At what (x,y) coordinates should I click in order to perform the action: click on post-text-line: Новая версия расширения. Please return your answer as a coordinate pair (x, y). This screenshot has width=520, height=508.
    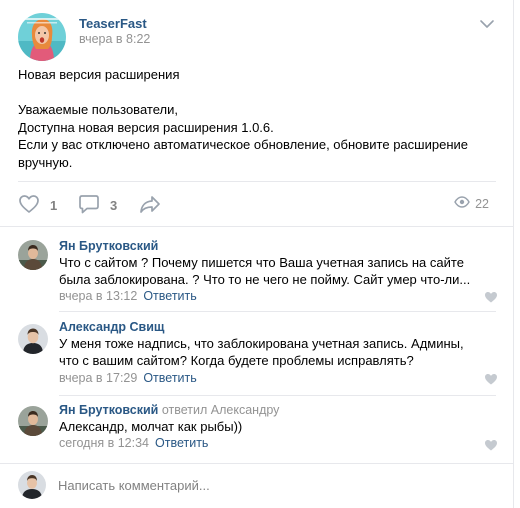
    Looking at the image, I should click on (99, 74).